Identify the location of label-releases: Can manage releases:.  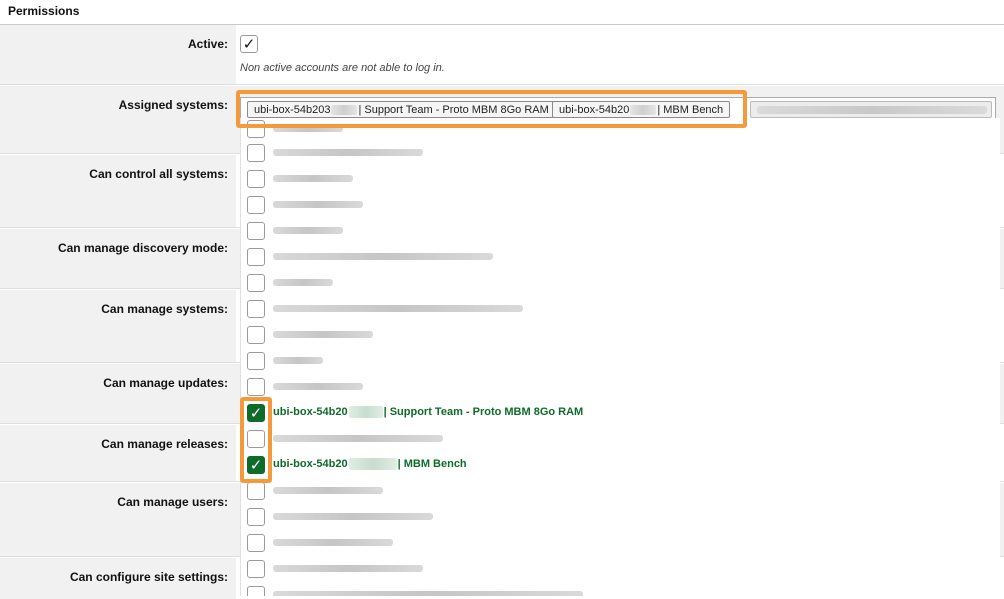
(164, 444).